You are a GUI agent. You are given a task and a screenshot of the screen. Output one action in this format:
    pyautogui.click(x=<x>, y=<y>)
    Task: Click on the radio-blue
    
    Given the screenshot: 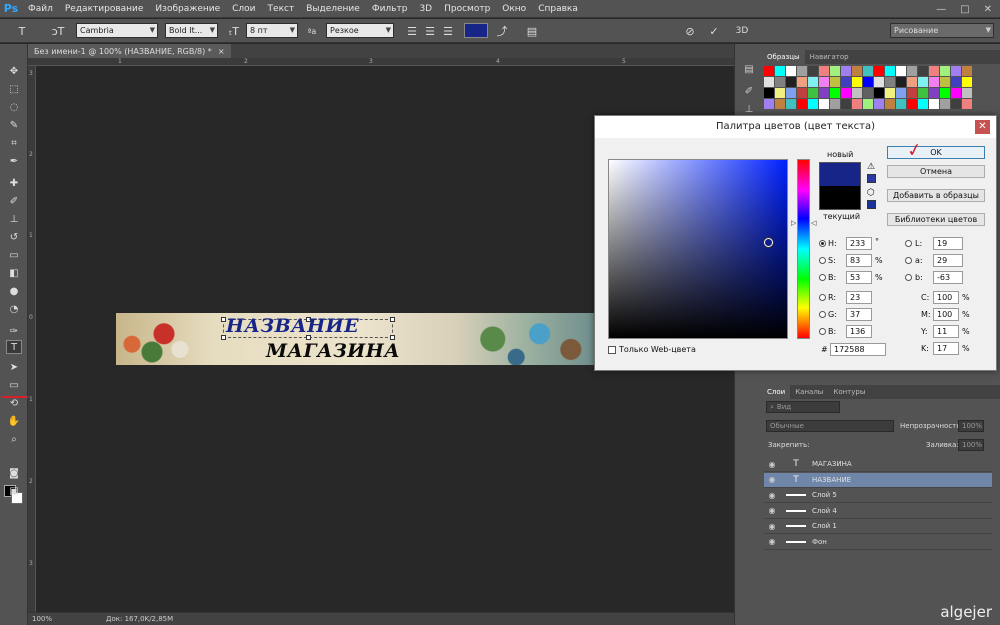 What is the action you would take?
    pyautogui.click(x=822, y=331)
    